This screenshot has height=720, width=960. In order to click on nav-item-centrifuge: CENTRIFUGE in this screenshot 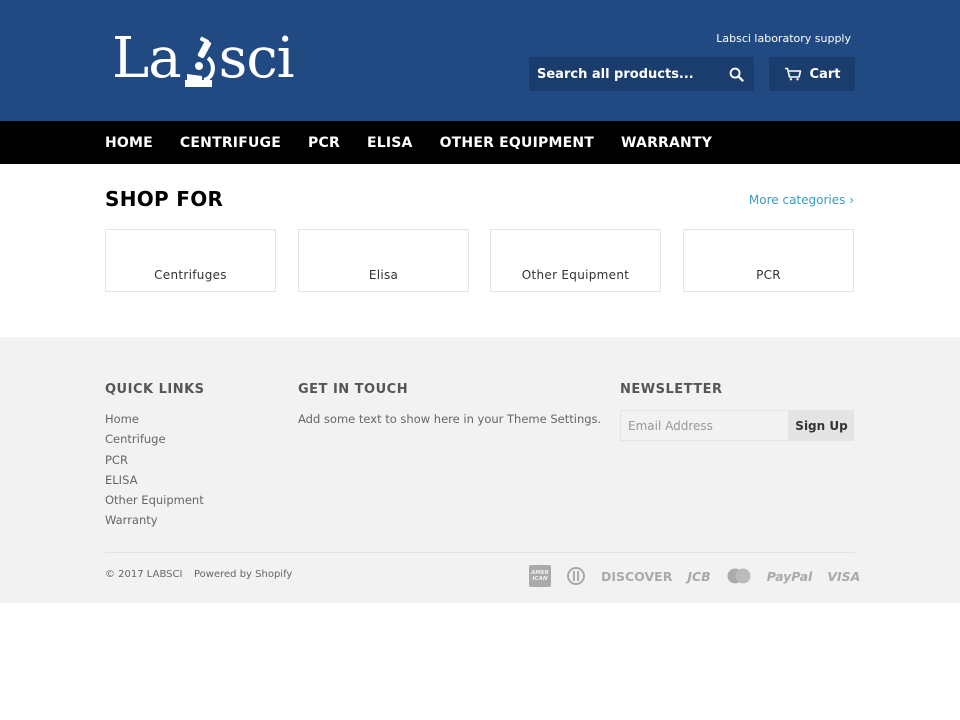, I will do `click(230, 143)`.